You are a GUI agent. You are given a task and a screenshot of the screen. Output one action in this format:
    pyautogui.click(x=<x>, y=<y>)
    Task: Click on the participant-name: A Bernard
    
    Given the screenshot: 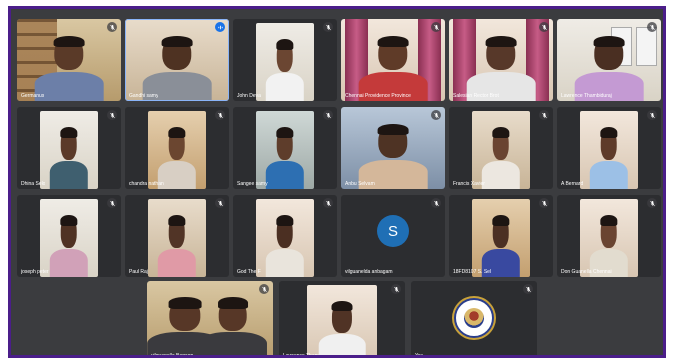 What is the action you would take?
    pyautogui.click(x=572, y=184)
    